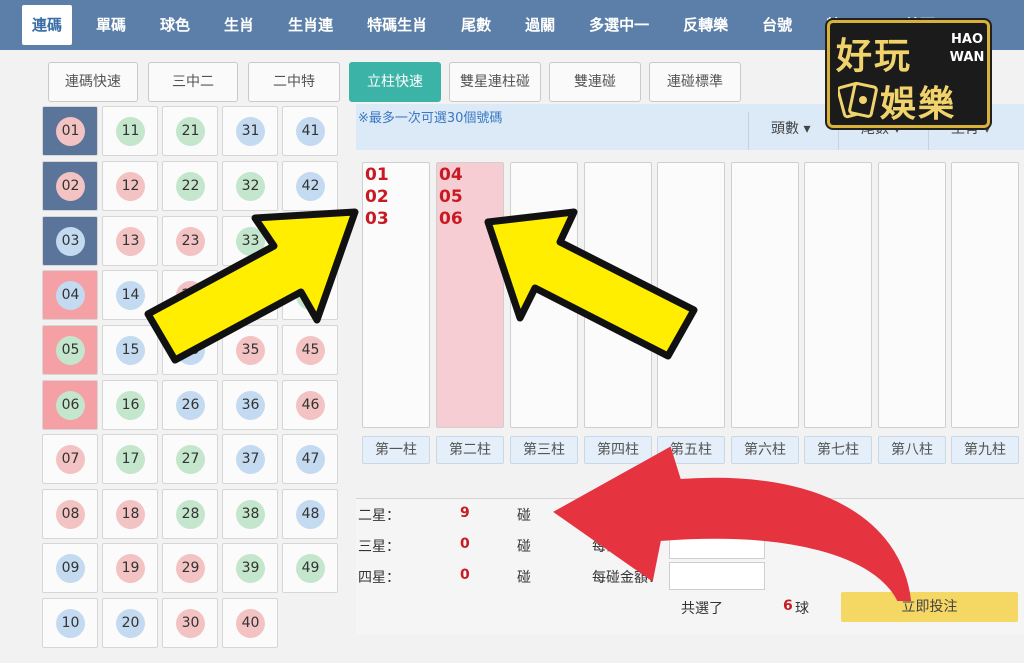 The image size is (1024, 663). What do you see at coordinates (918, 104) in the screenshot?
I see `logo-text-line2: 娛樂` at bounding box center [918, 104].